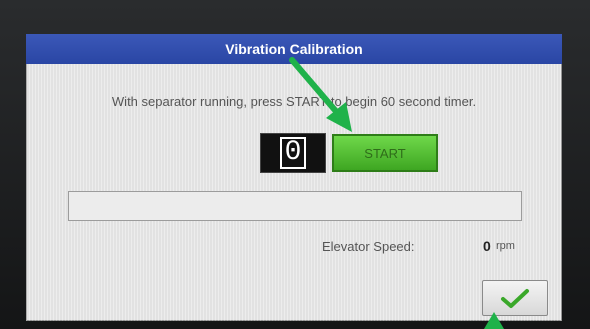 The height and width of the screenshot is (329, 590). I want to click on checkmark-icon, so click(515, 298).